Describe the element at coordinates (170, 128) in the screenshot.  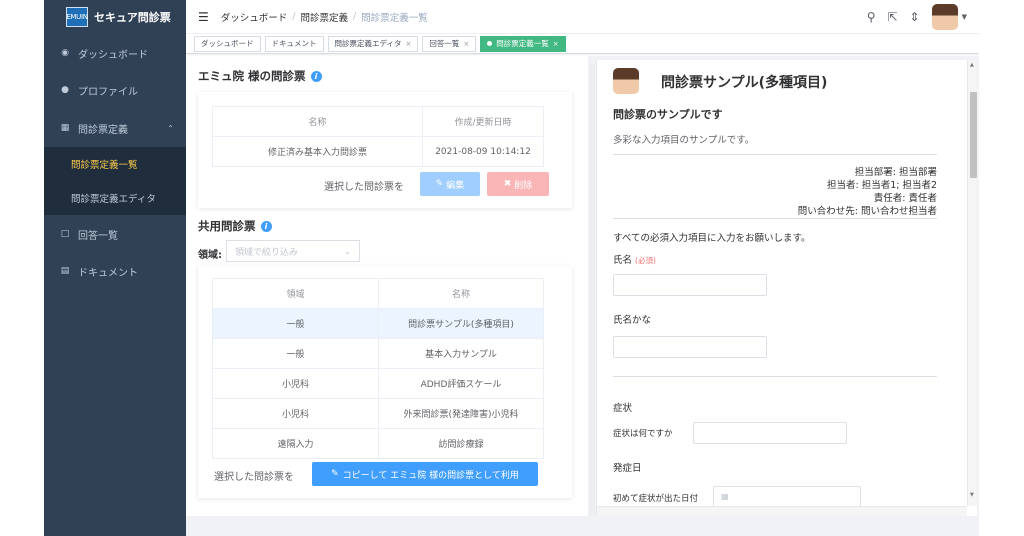
I see `chevron-up-icon: ⌃` at that location.